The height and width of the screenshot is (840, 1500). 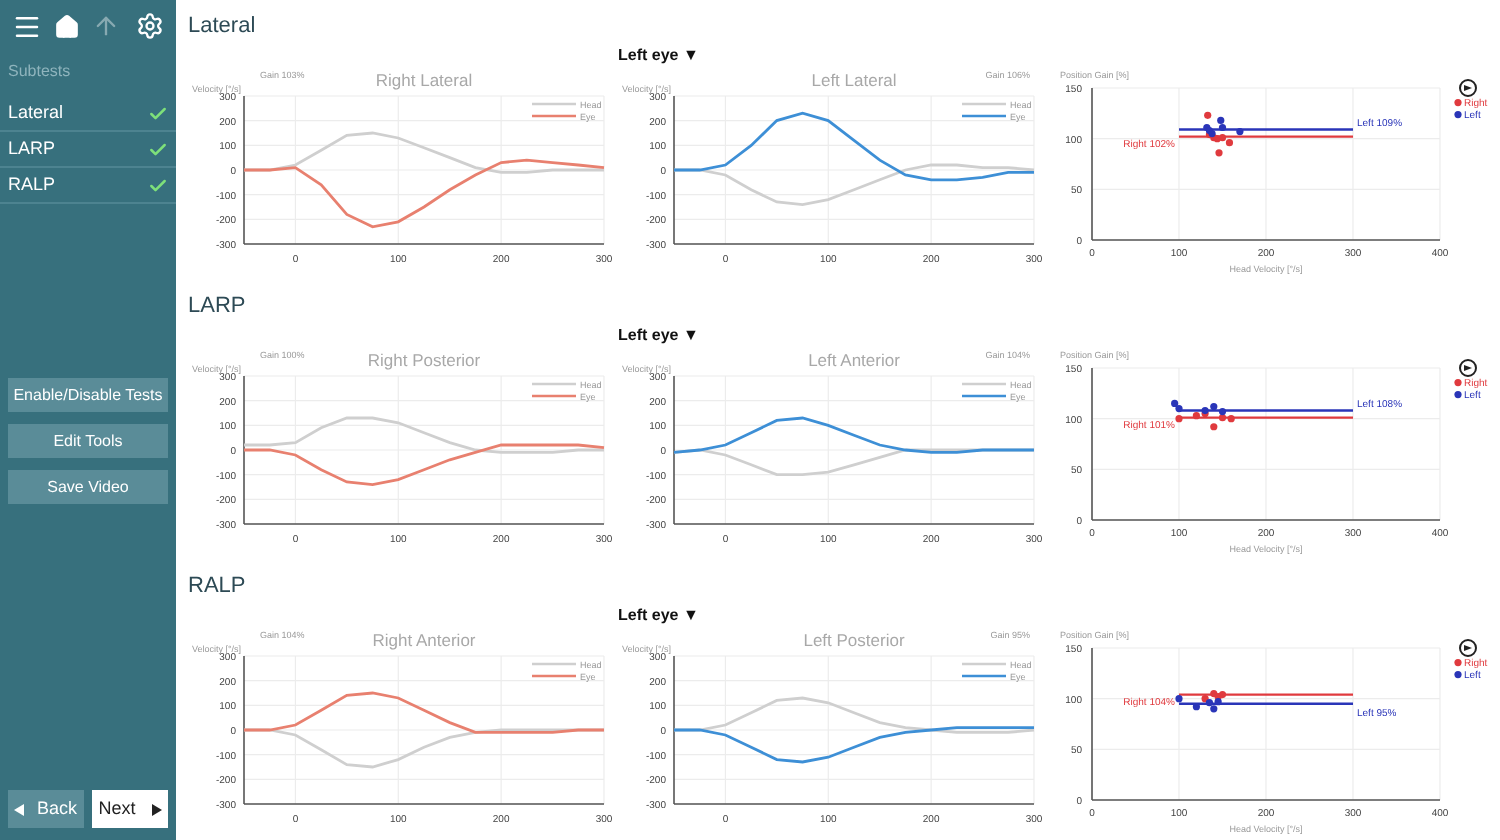 I want to click on chart-title: Left Lateral, so click(x=854, y=80).